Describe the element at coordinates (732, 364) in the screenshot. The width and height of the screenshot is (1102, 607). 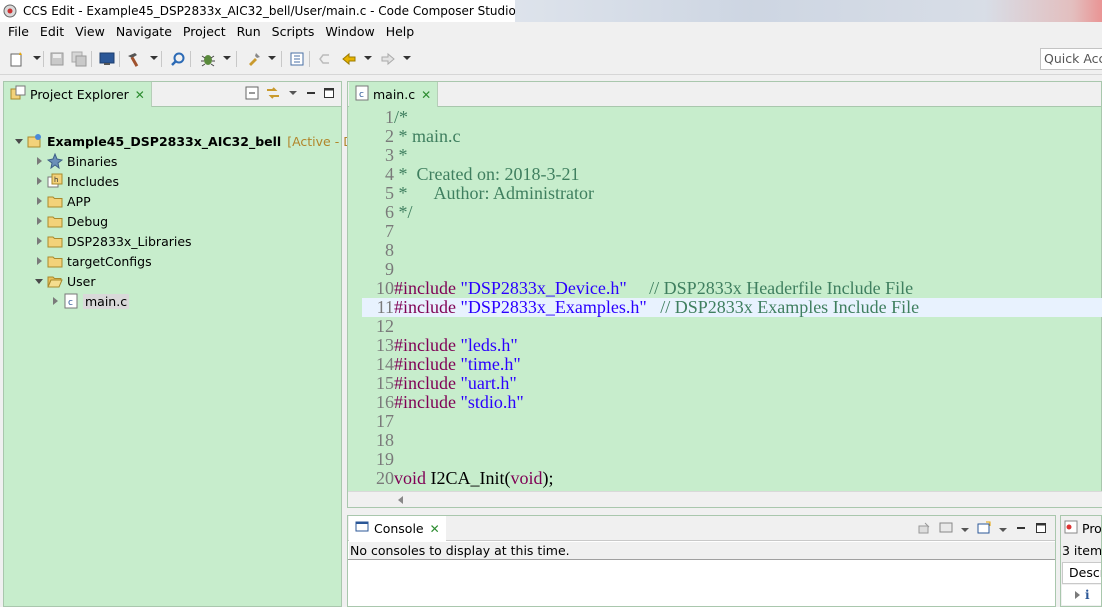
I see `code-line: 14#include "time.h"` at that location.